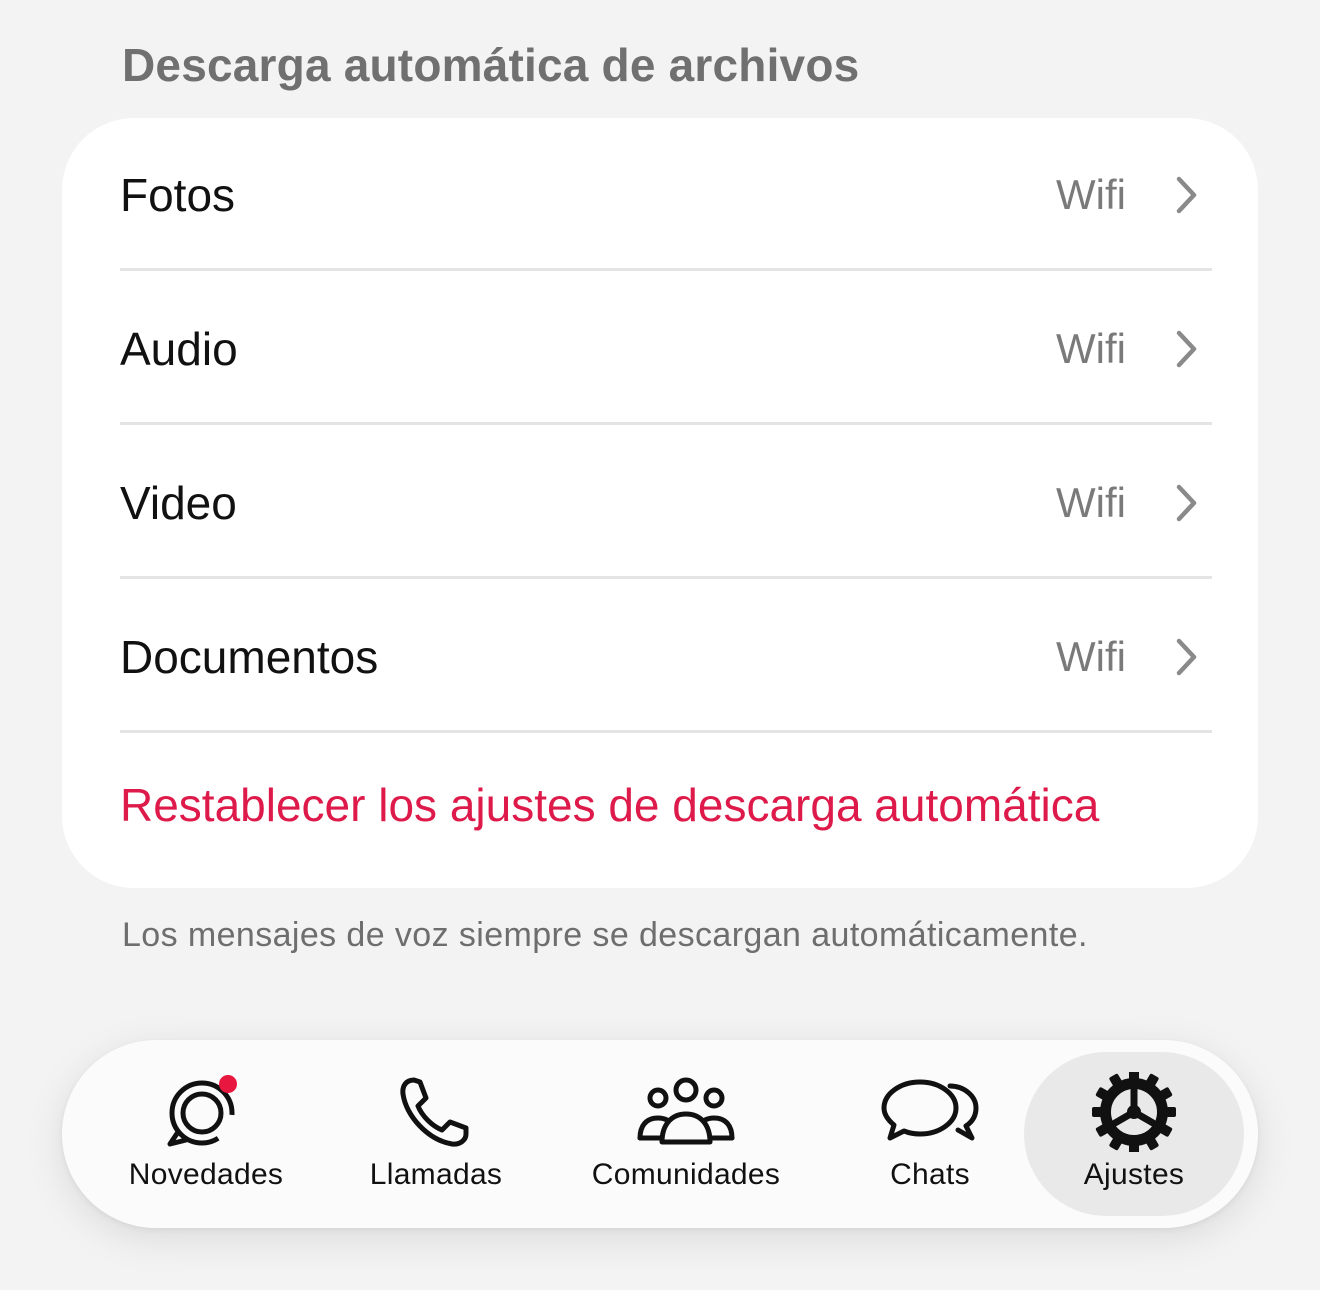 The height and width of the screenshot is (1290, 1320). What do you see at coordinates (178, 503) in the screenshot?
I see `row-label: Video` at bounding box center [178, 503].